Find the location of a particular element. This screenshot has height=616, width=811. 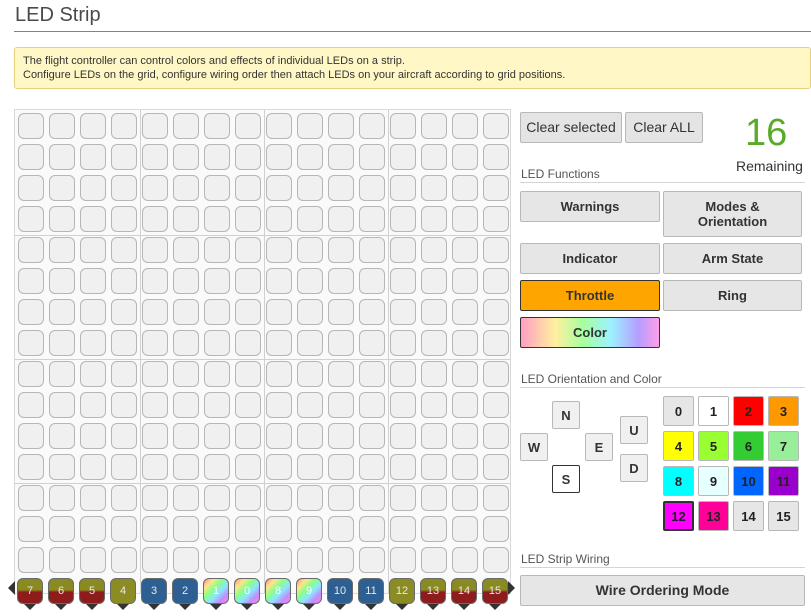

modes-orientation-button: Modes & Orientation is located at coordinates (732, 214).